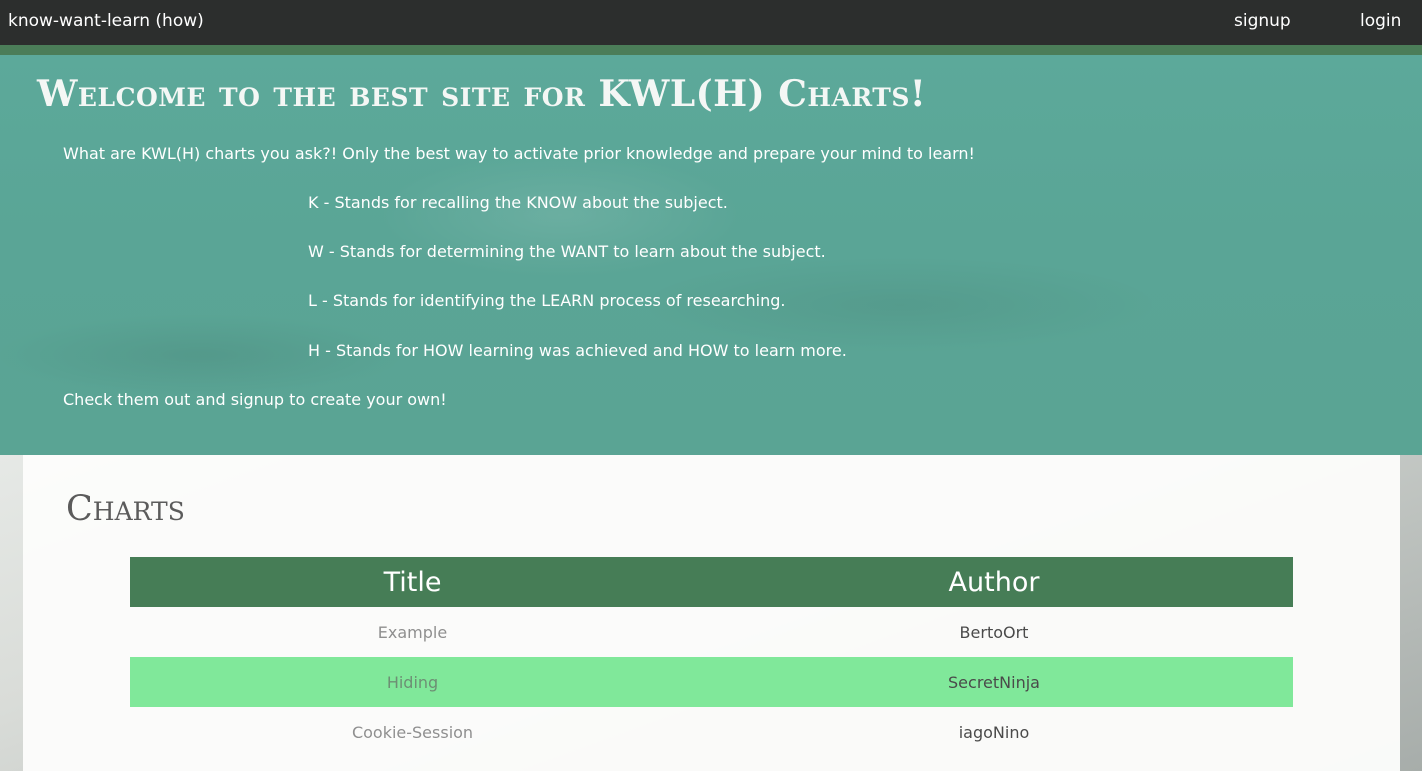  What do you see at coordinates (412, 632) in the screenshot?
I see `chart-title-link: Example` at bounding box center [412, 632].